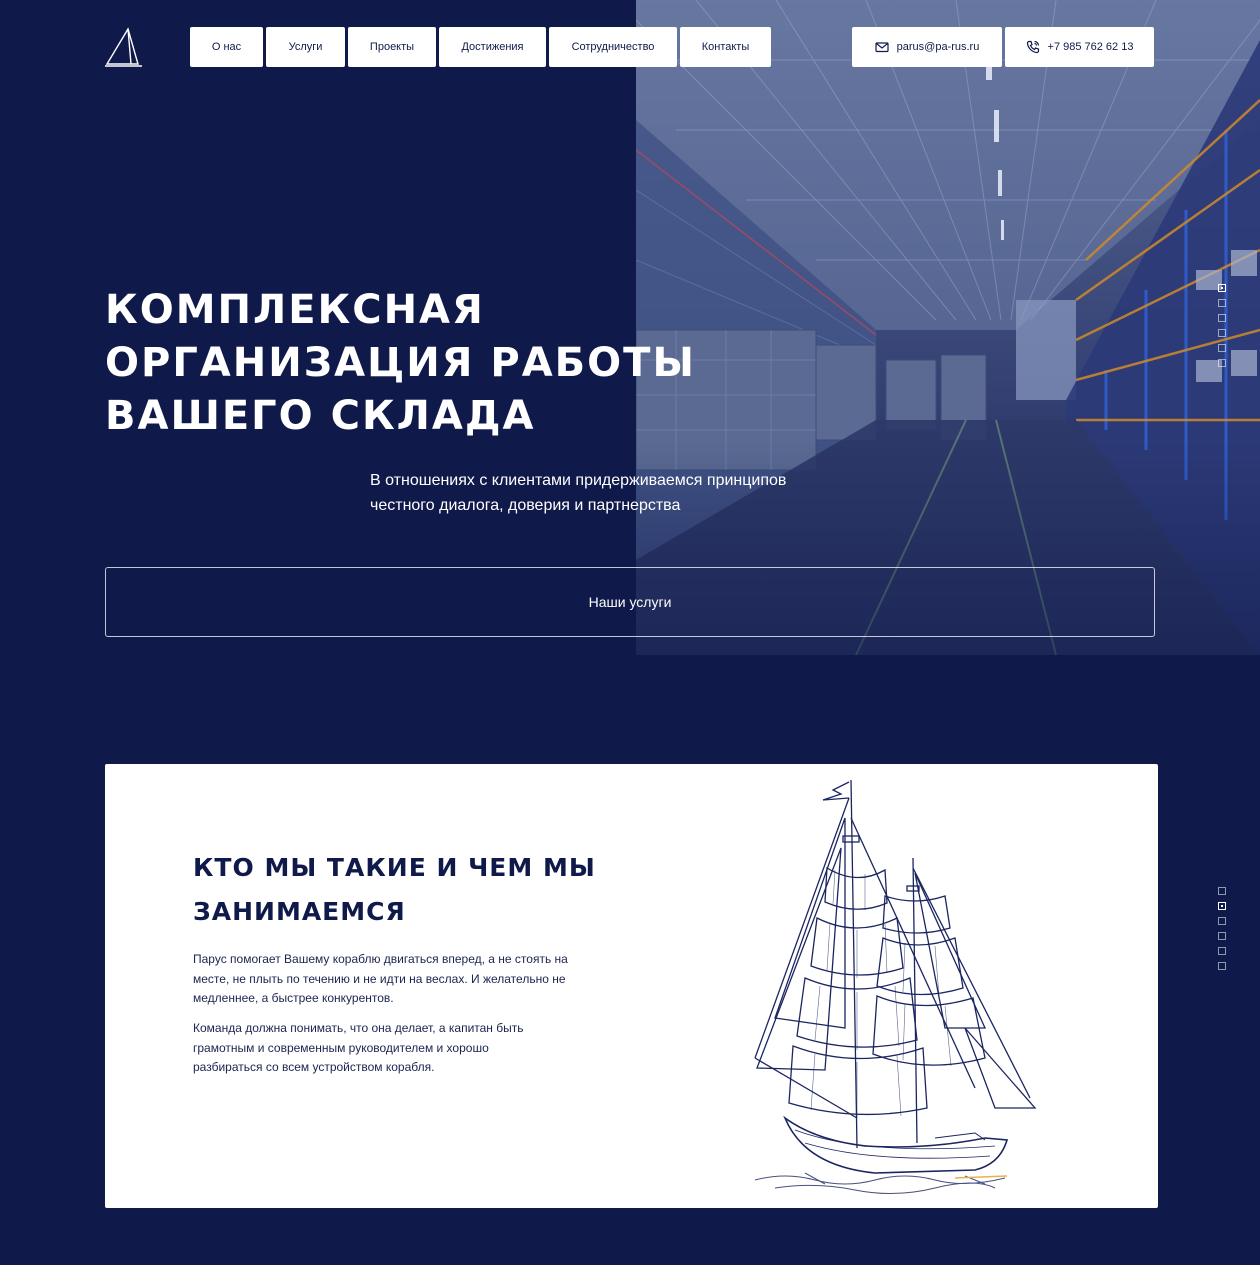 This screenshot has height=1265, width=1260. What do you see at coordinates (630, 602) in the screenshot?
I see `our-services-button: Наши услуги` at bounding box center [630, 602].